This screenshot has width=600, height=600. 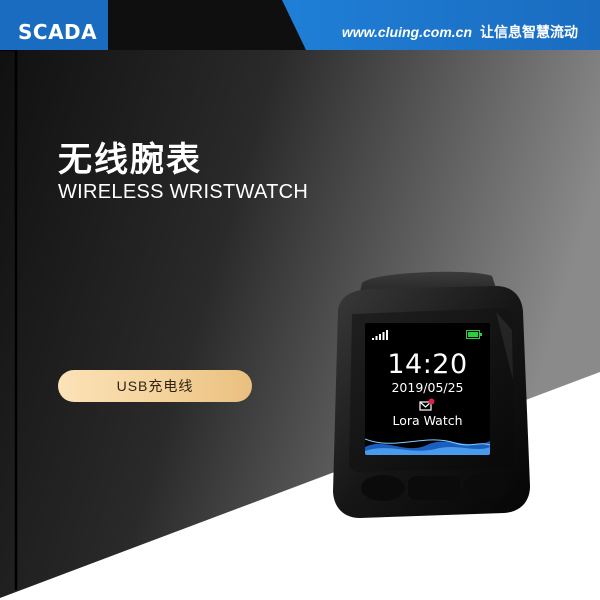 What do you see at coordinates (130, 160) in the screenshot?
I see `product-title-cn: 无线腕表` at bounding box center [130, 160].